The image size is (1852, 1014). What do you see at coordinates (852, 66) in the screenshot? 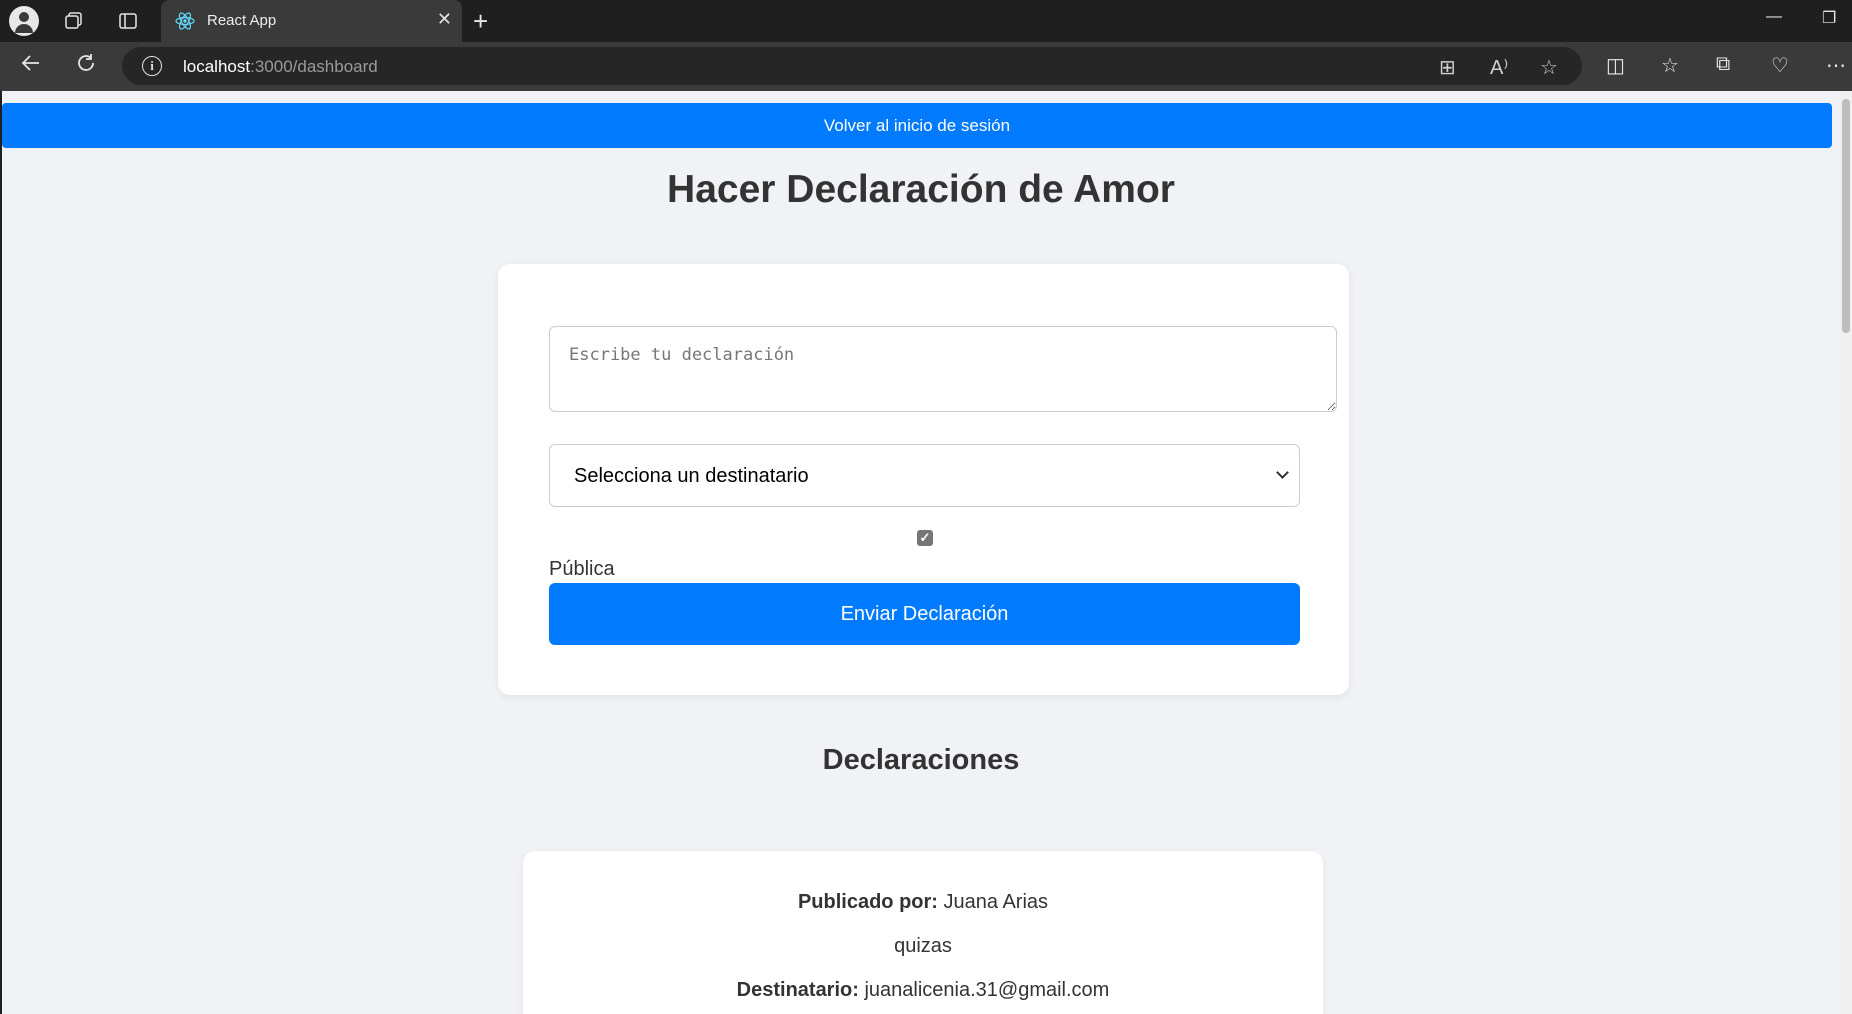
I see `address-bar: i localhost:3000/dashboard ⊞ A⁾ ☆` at bounding box center [852, 66].